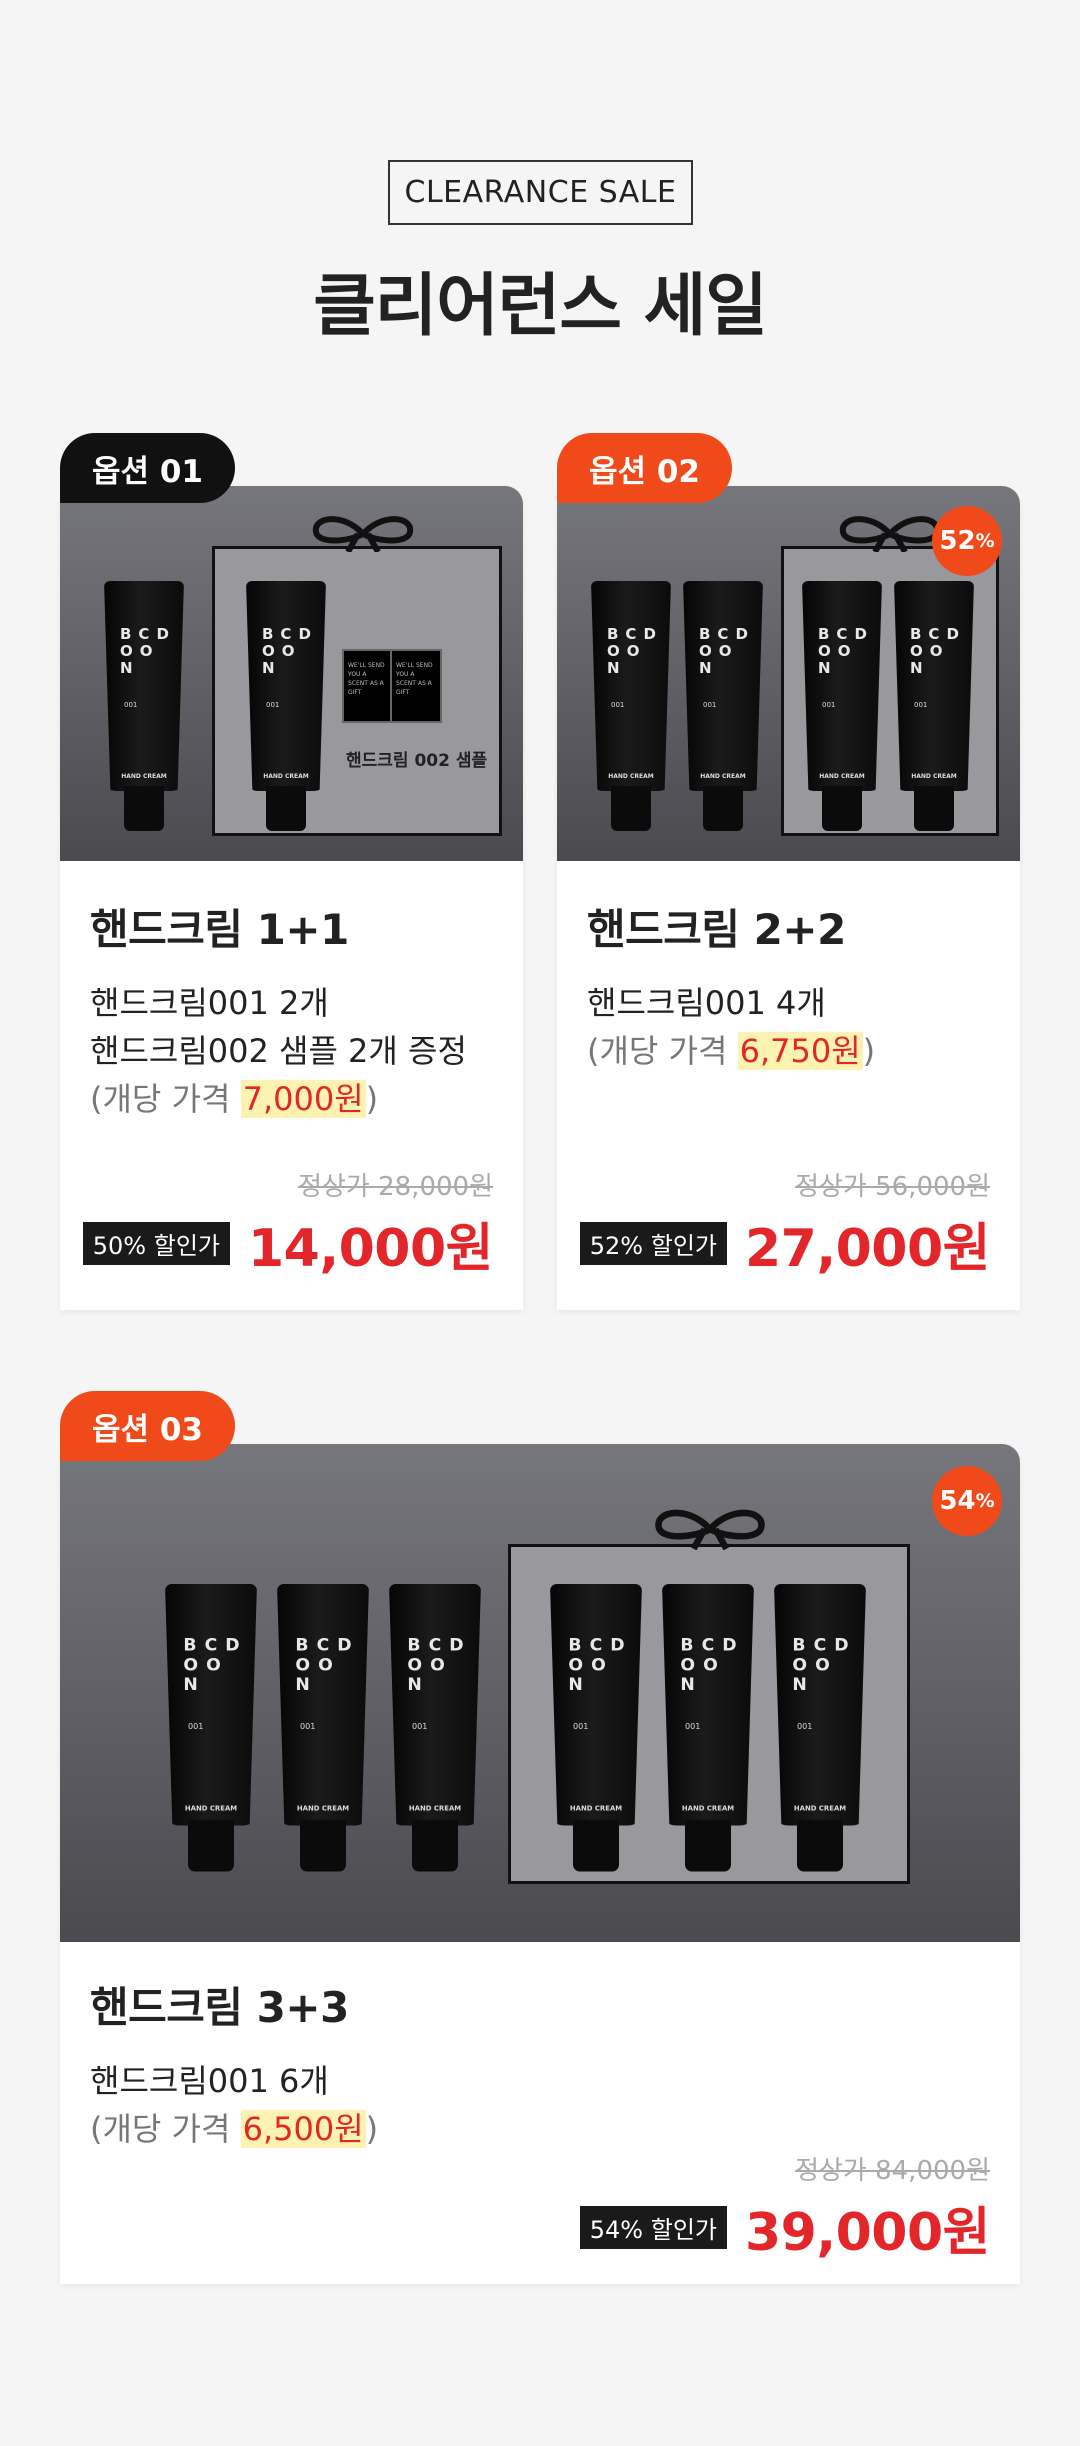  What do you see at coordinates (147, 468) in the screenshot?
I see `option-badge-01: 옵션 01` at bounding box center [147, 468].